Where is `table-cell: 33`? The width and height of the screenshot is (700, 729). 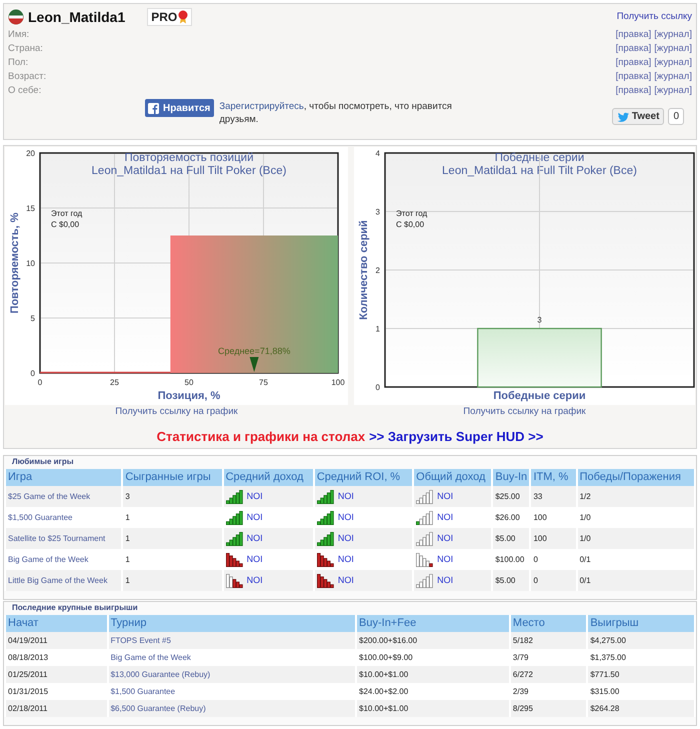
table-cell: 33 is located at coordinates (553, 496).